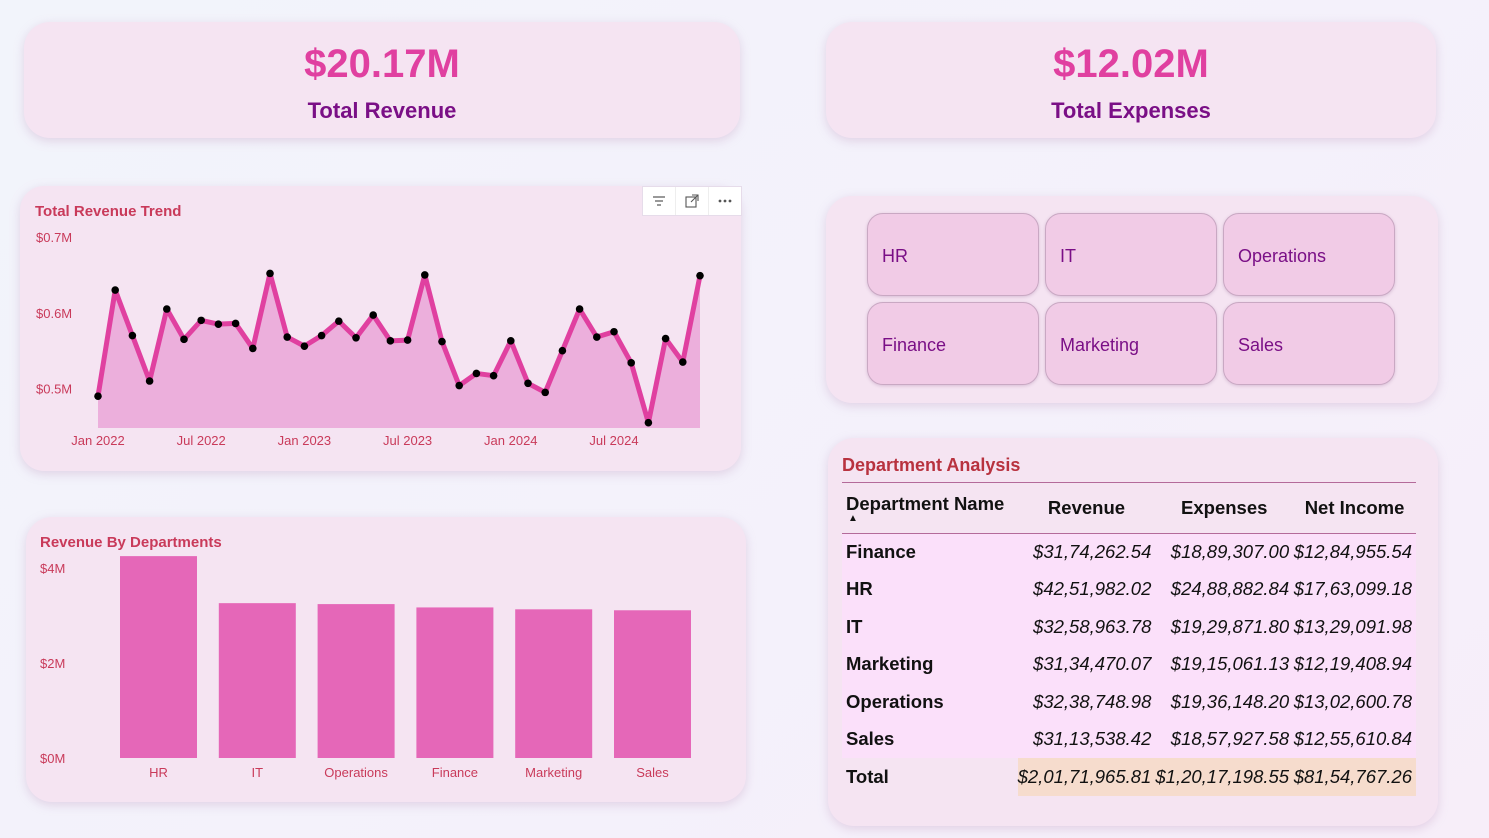 This screenshot has width=1489, height=838. What do you see at coordinates (1131, 110) in the screenshot?
I see `kpi-label: Total Expenses` at bounding box center [1131, 110].